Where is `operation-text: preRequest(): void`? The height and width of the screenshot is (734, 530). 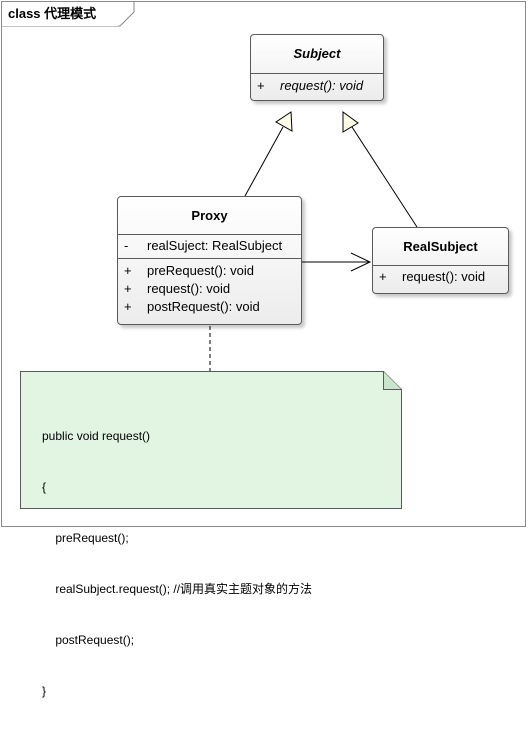 operation-text: preRequest(): void is located at coordinates (200, 270).